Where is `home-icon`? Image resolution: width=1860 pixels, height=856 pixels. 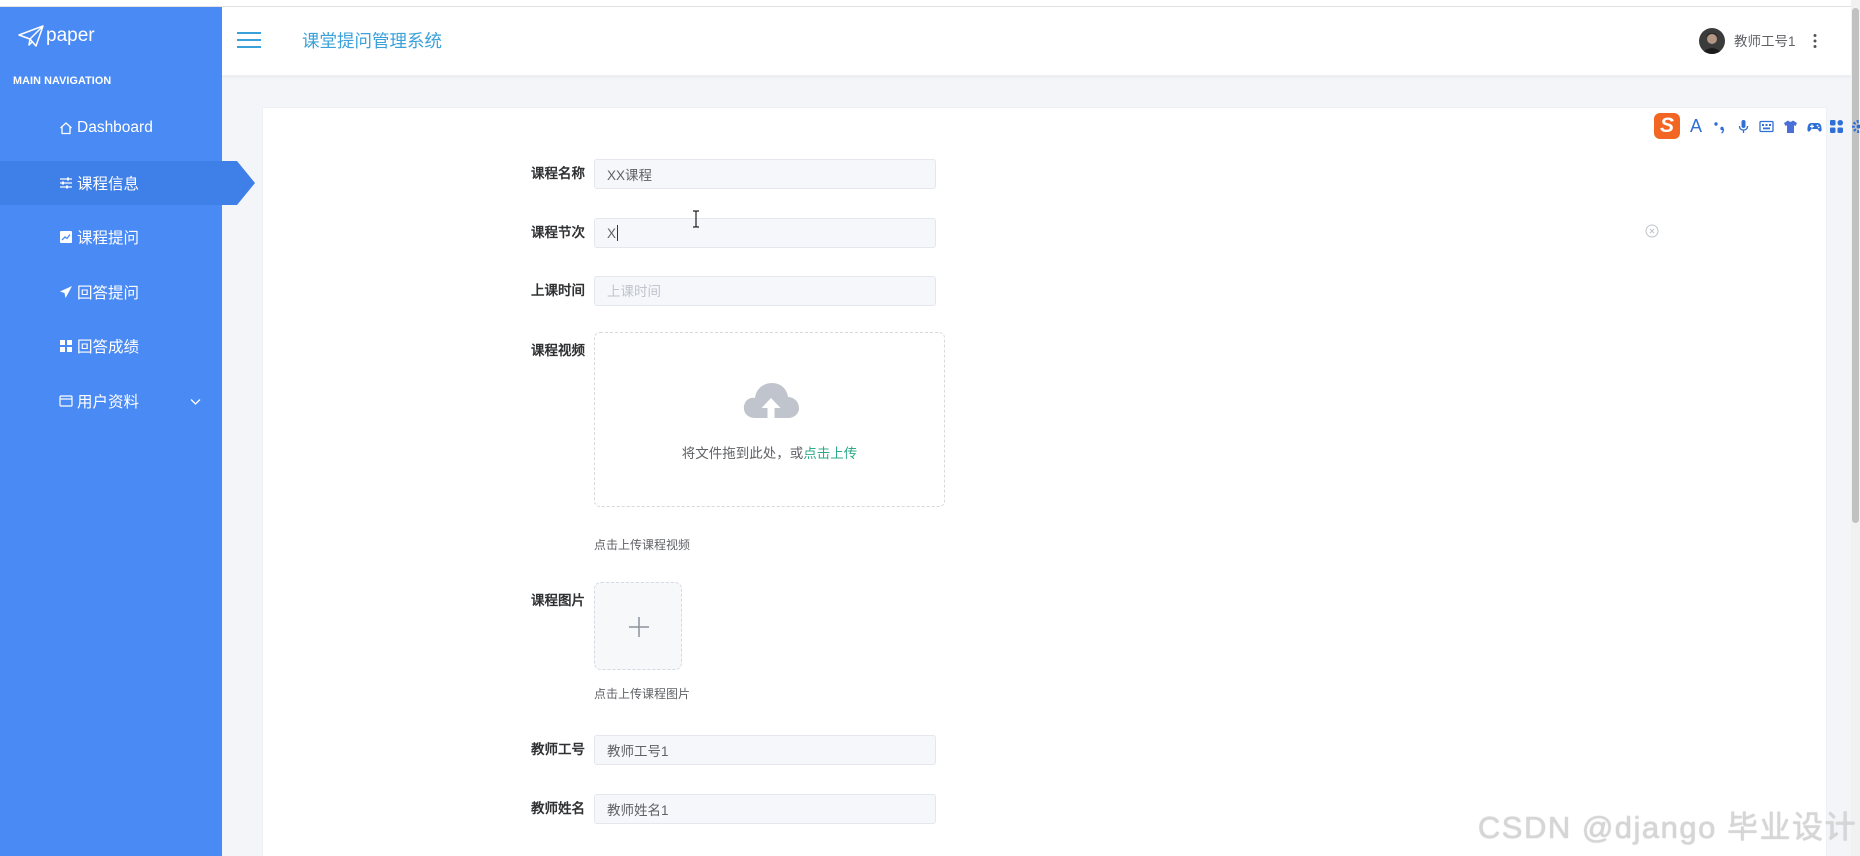
home-icon is located at coordinates (66, 128).